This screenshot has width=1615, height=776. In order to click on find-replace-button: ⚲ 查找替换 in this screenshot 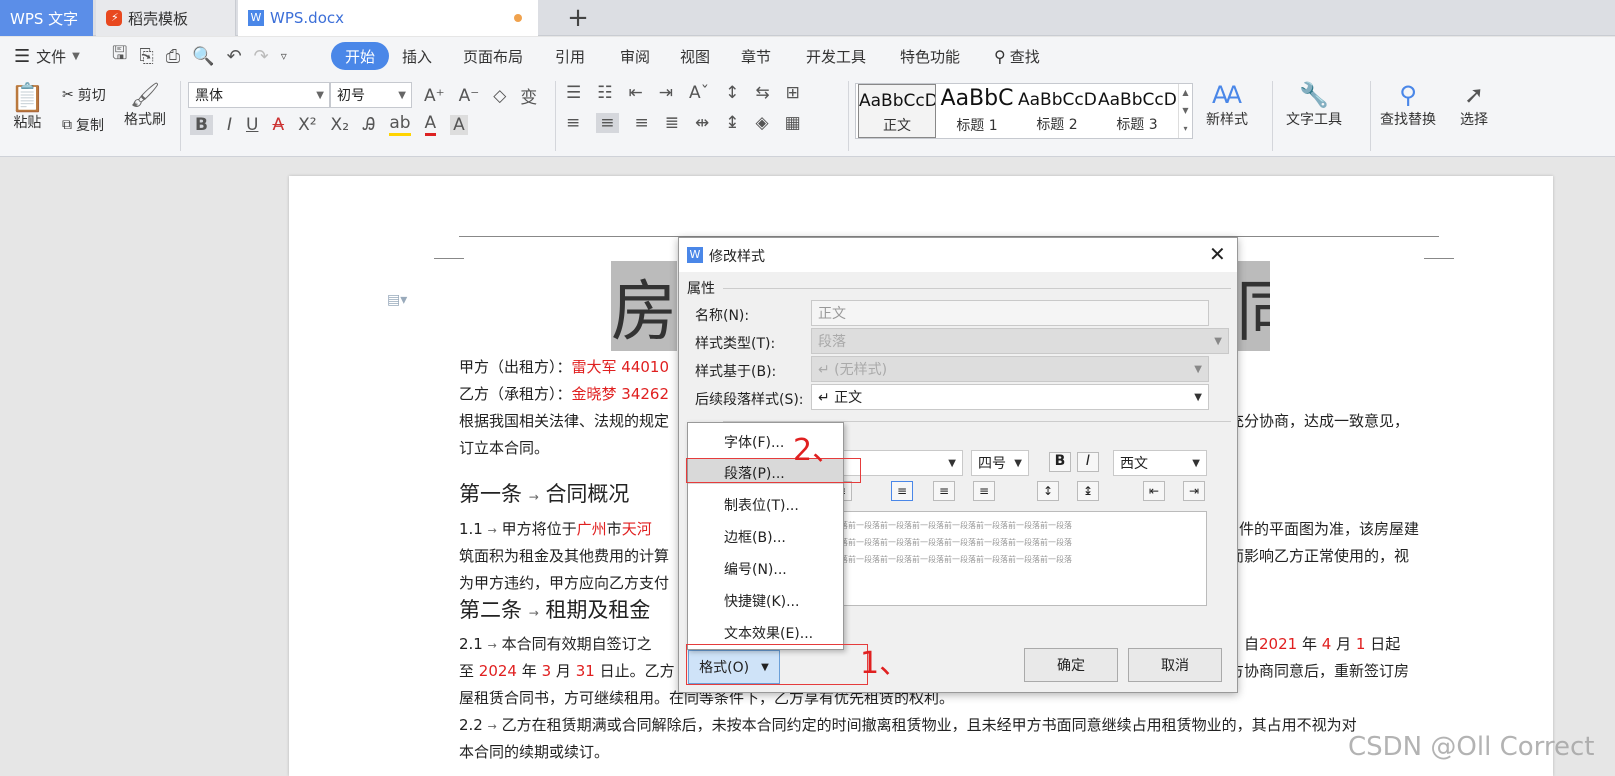, I will do `click(1408, 105)`.